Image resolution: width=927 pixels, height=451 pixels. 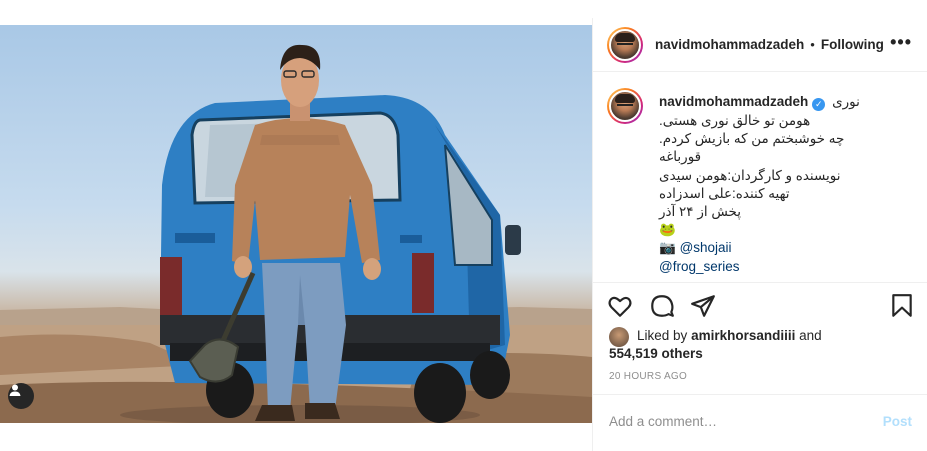 I want to click on caption-avatar, so click(x=625, y=106).